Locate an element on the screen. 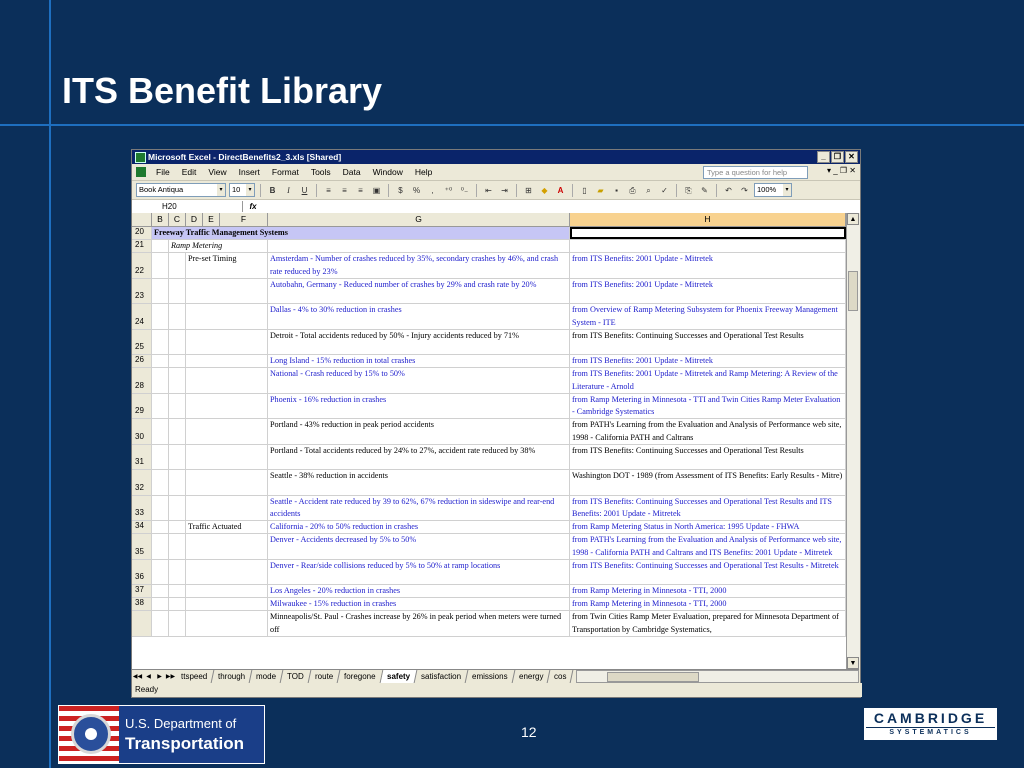 The width and height of the screenshot is (1024, 768). row-header: 30 is located at coordinates (142, 431).